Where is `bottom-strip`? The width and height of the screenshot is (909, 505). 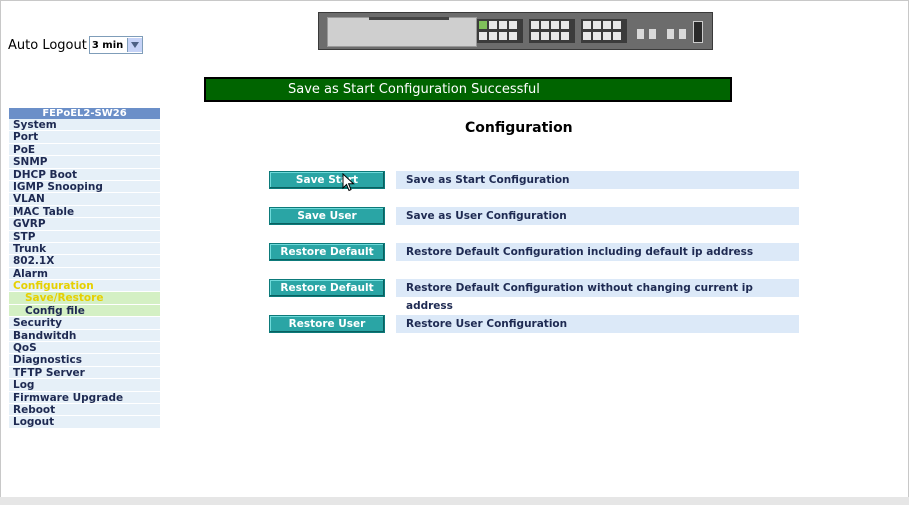 bottom-strip is located at coordinates (454, 501).